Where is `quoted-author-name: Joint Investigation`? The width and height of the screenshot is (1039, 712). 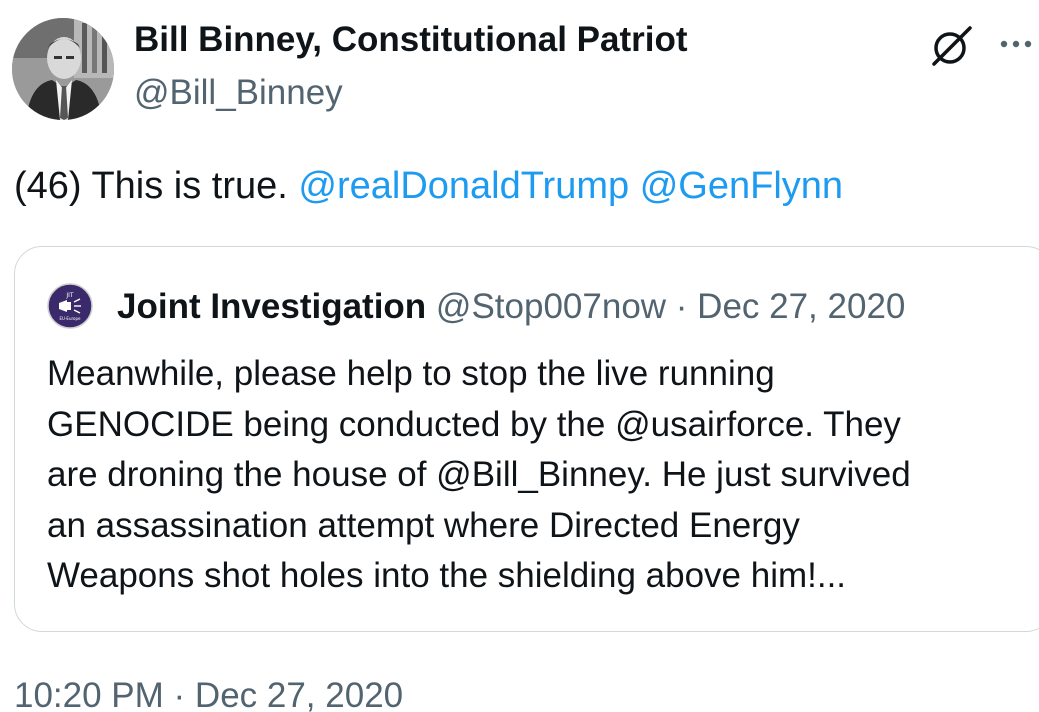 quoted-author-name: Joint Investigation is located at coordinates (271, 306).